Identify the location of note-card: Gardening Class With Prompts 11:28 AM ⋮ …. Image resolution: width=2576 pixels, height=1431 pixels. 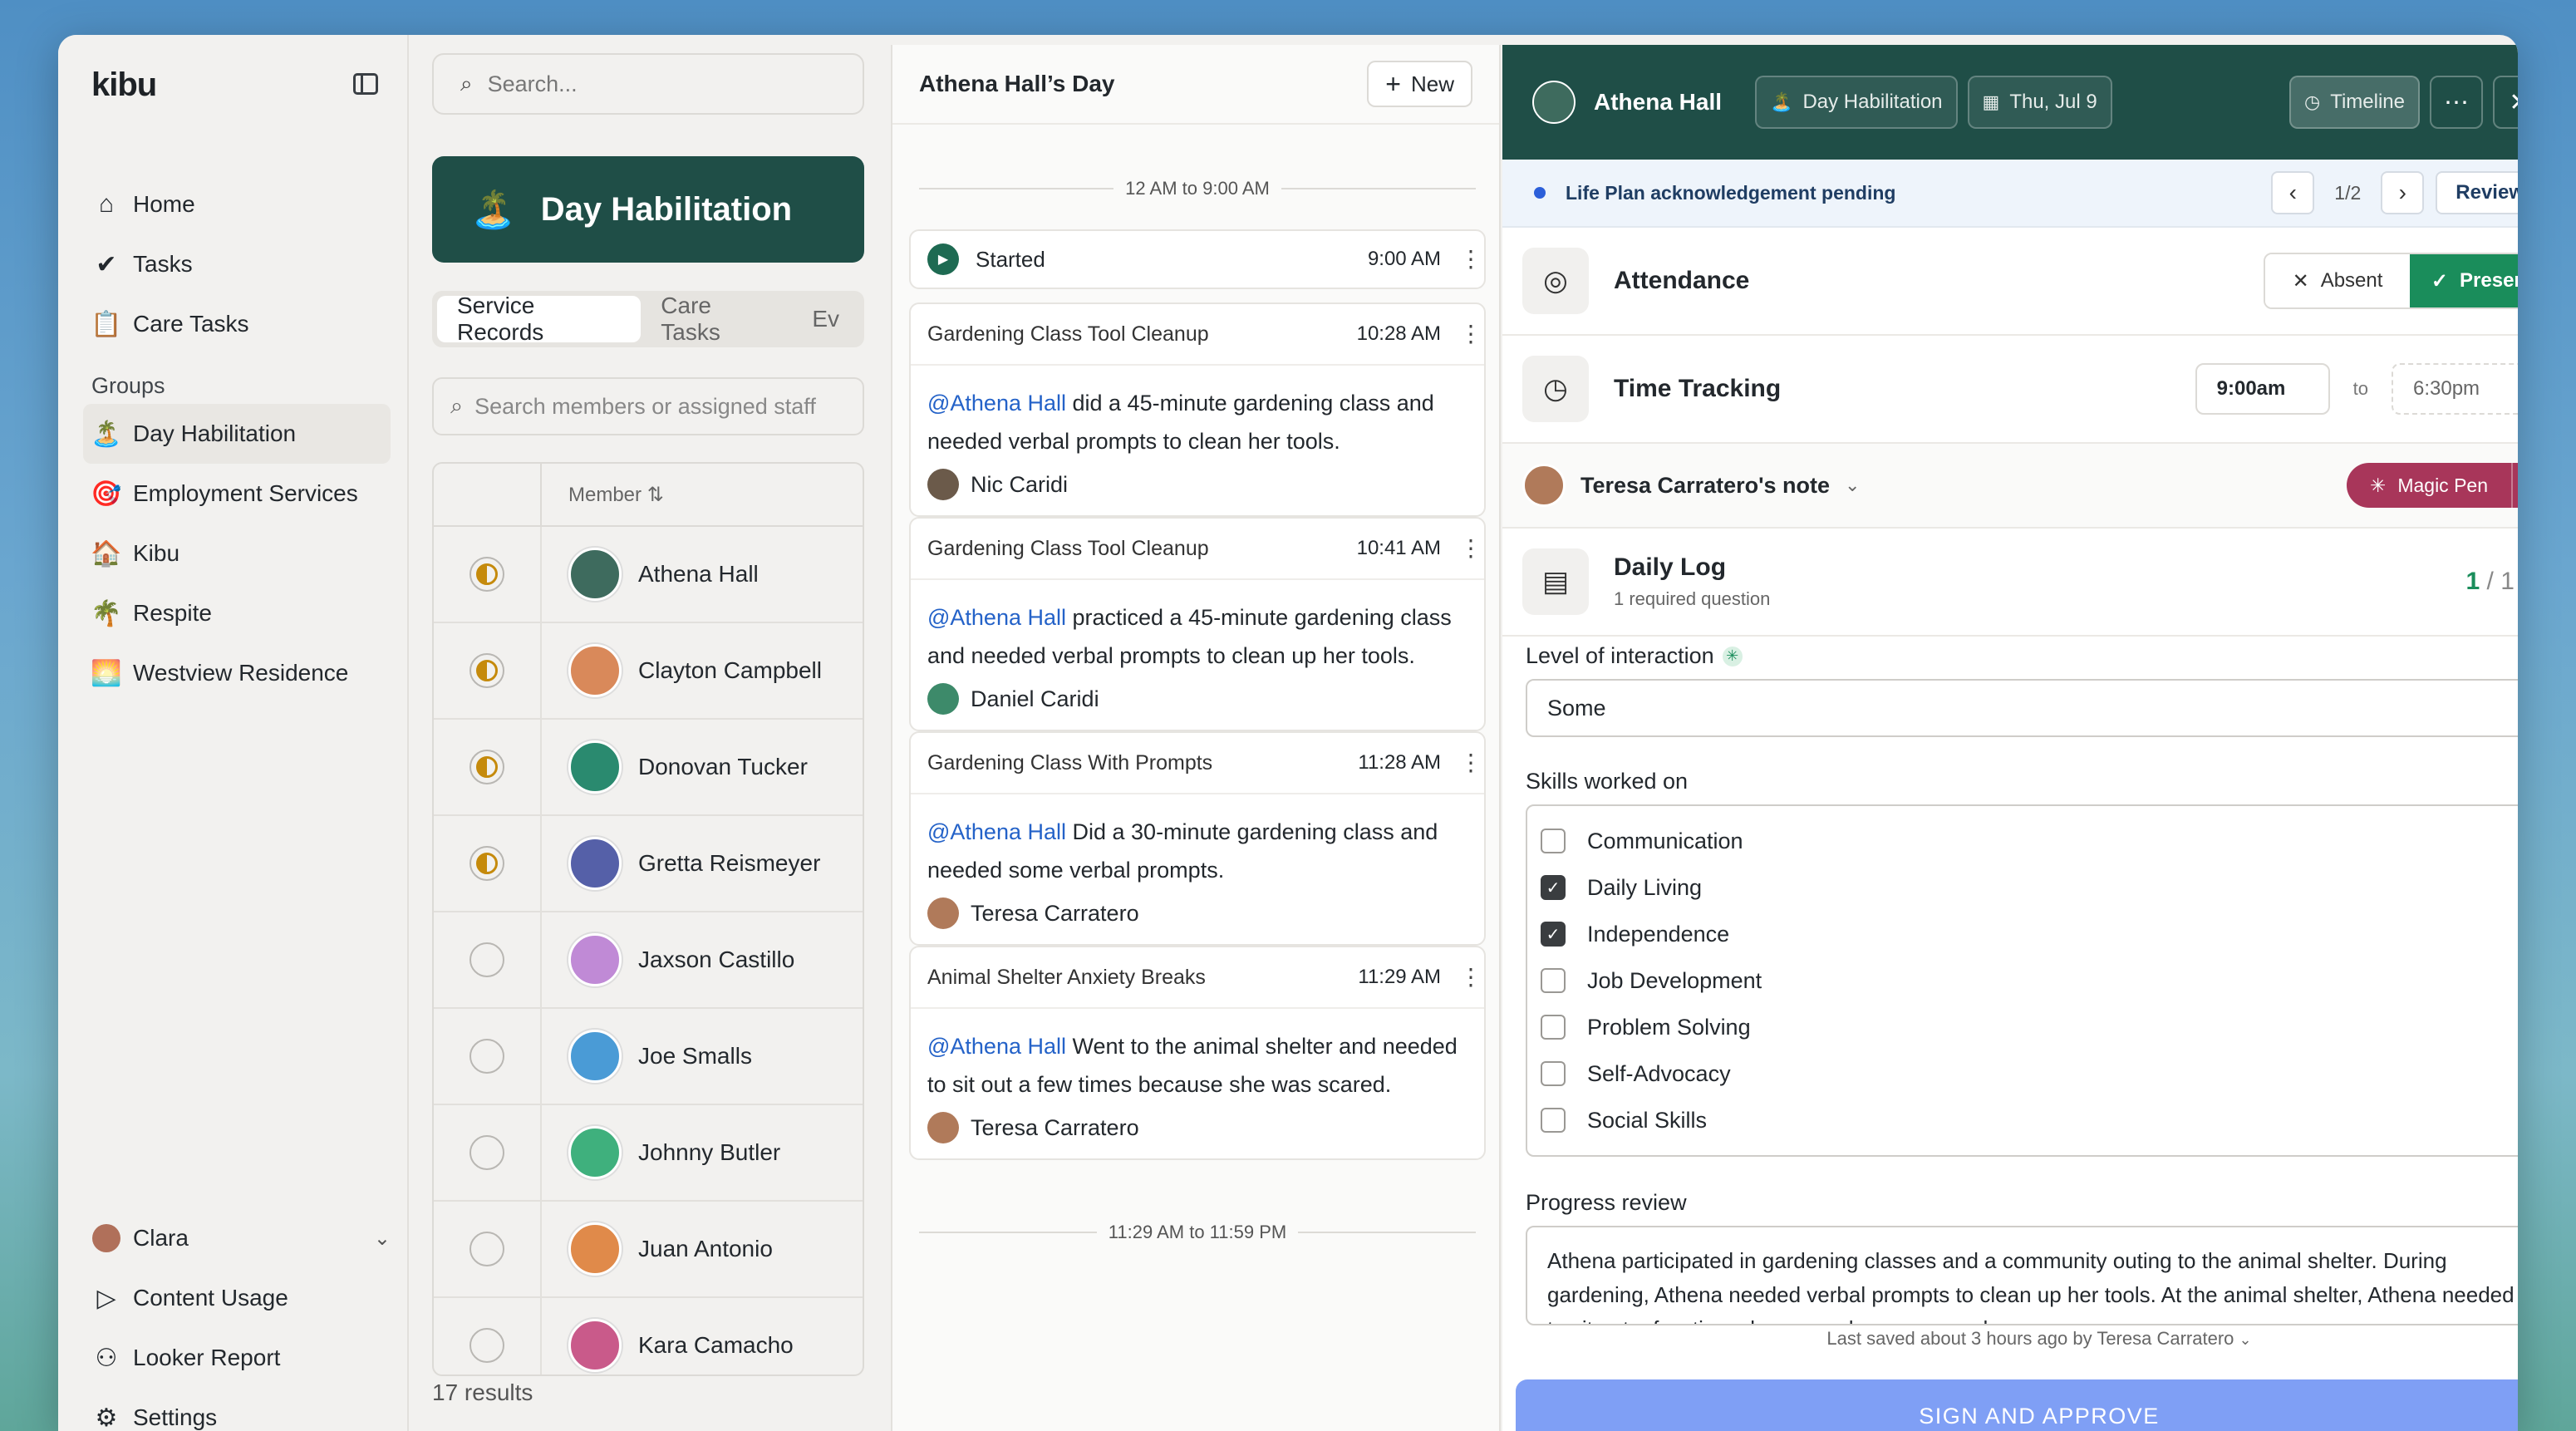
(1197, 838).